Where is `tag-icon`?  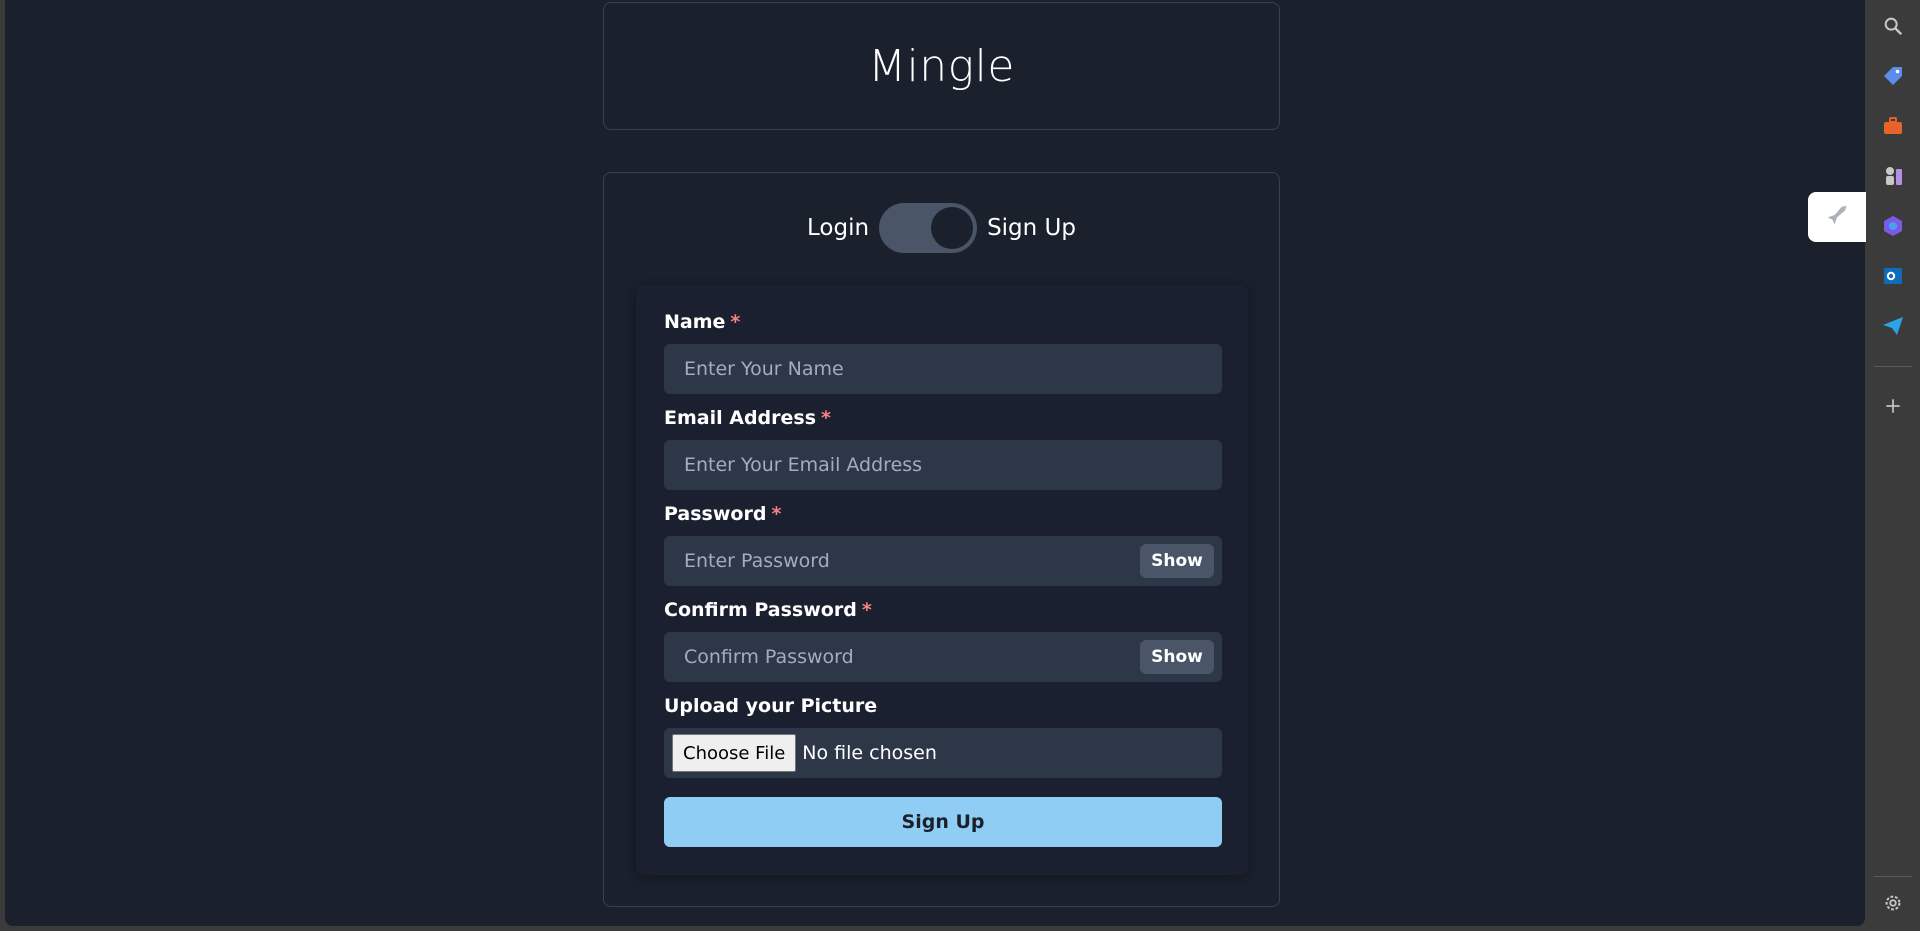 tag-icon is located at coordinates (1893, 76).